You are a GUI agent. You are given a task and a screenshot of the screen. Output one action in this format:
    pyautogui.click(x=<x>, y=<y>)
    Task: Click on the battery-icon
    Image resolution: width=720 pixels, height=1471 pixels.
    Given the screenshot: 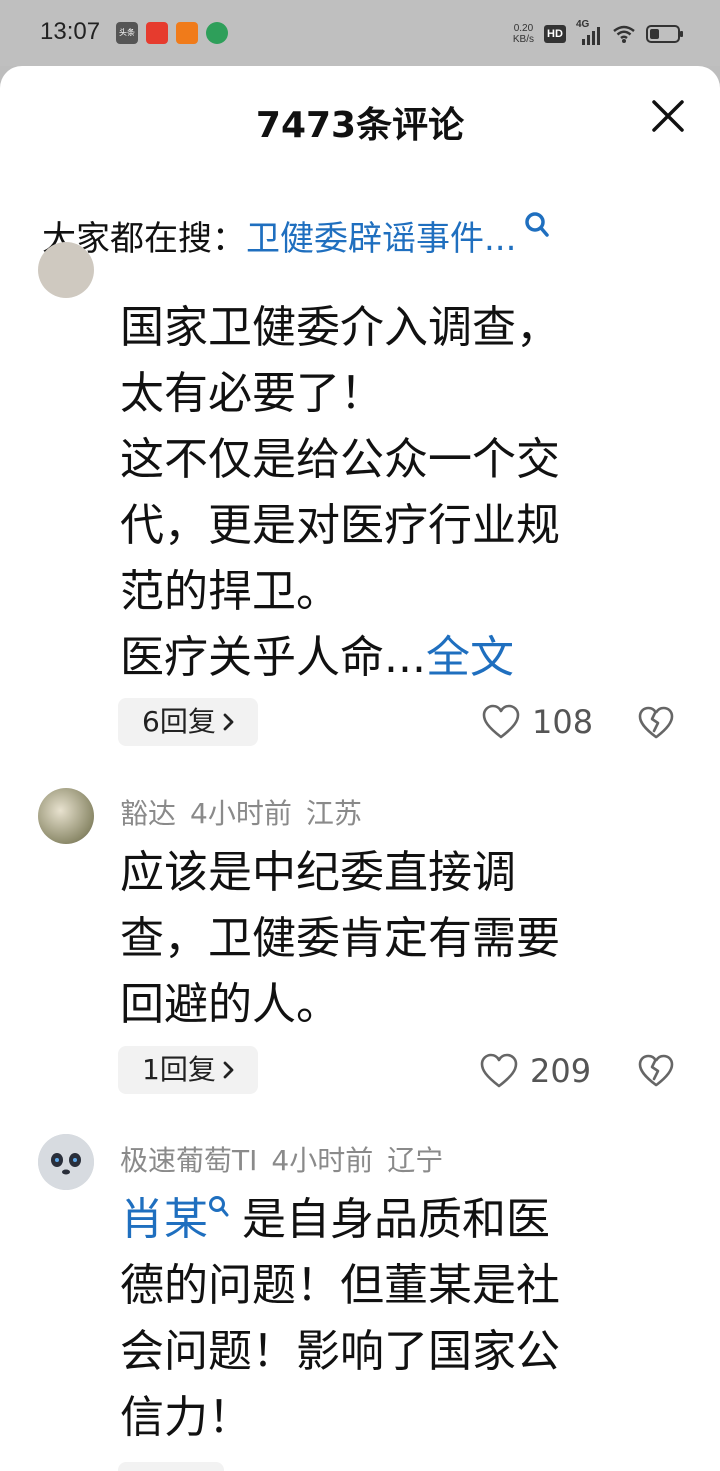 What is the action you would take?
    pyautogui.click(x=664, y=34)
    